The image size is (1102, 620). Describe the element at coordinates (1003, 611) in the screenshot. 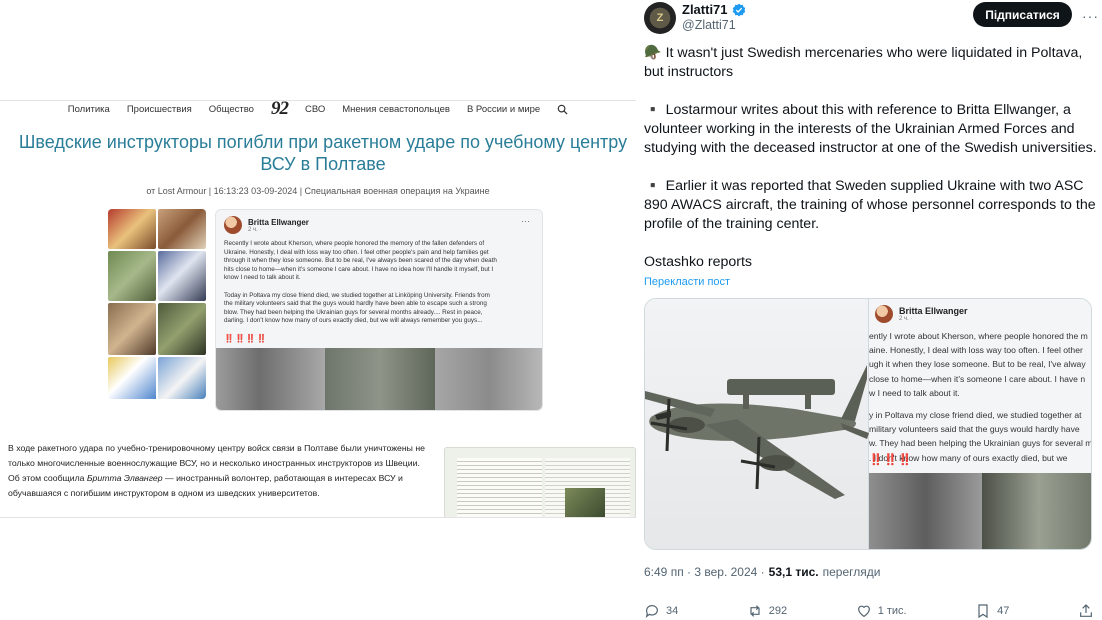

I see `bookmark-count: 47` at that location.